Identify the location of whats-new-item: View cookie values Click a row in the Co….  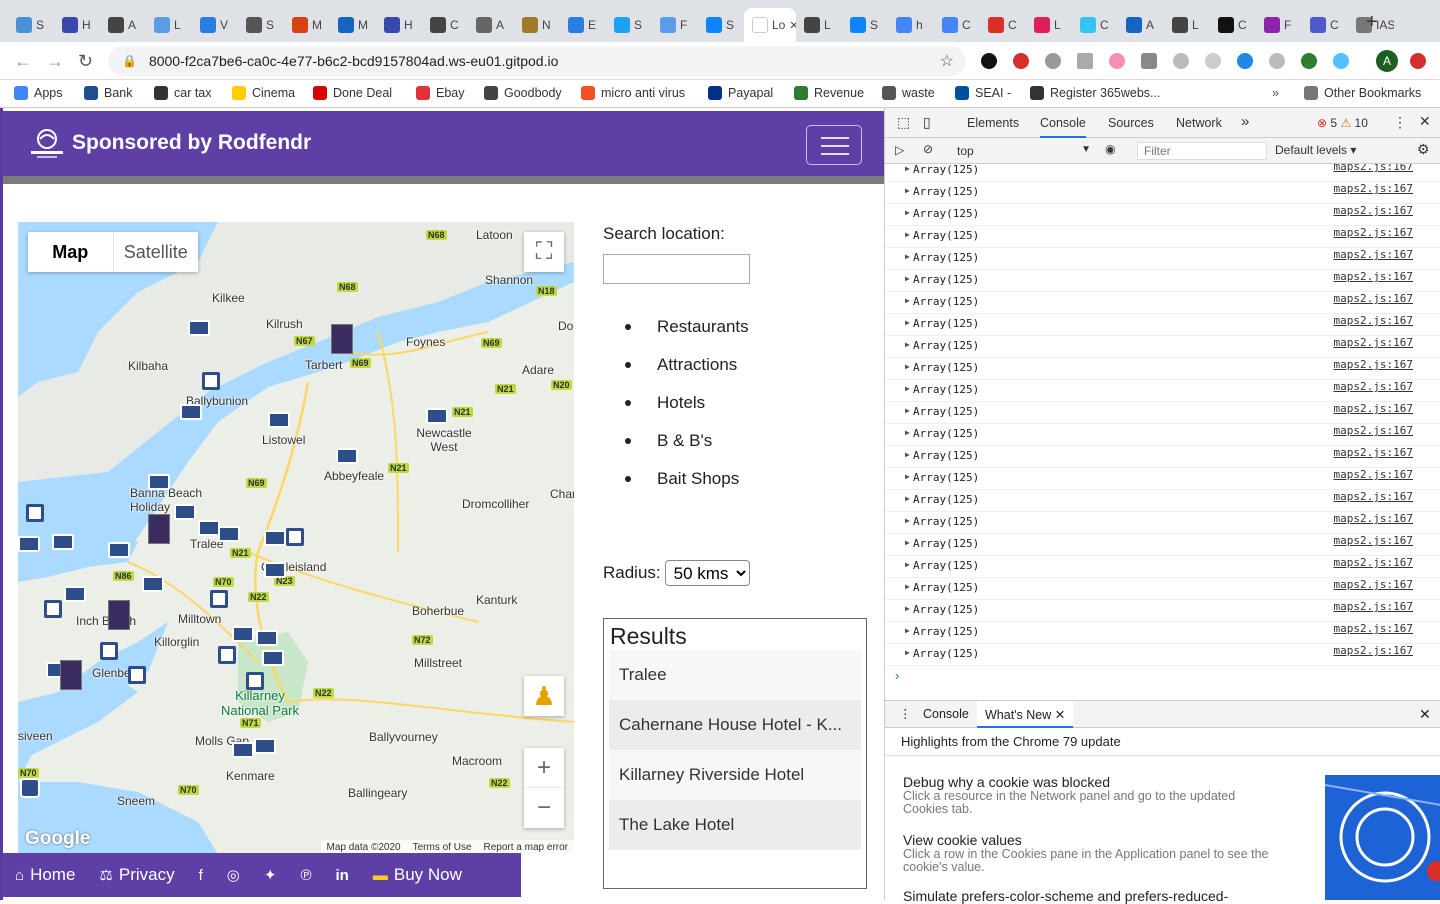
(1093, 853).